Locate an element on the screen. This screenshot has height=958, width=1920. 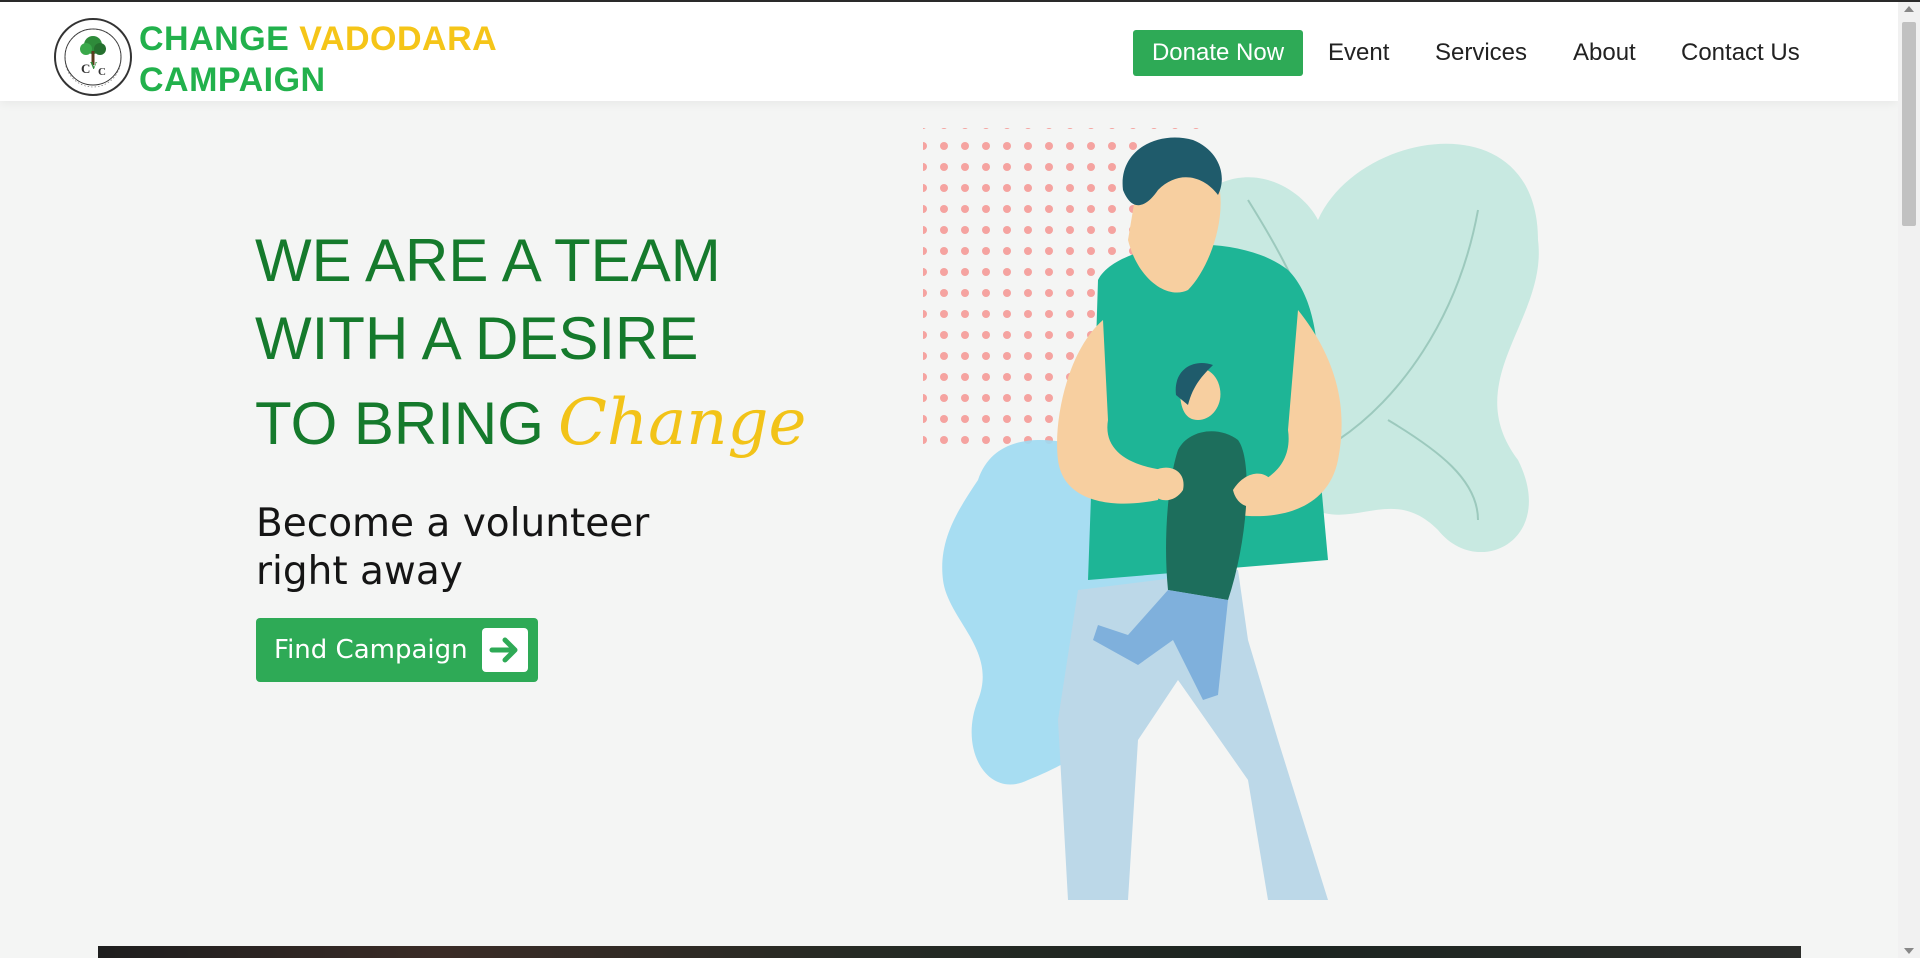
child-body is located at coordinates (1206, 515).